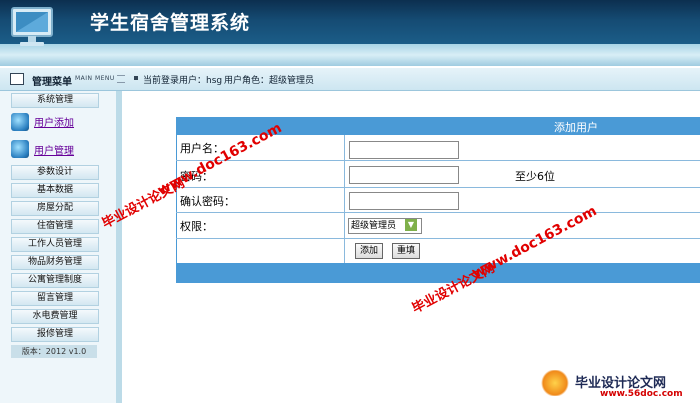  I want to click on form-row, so click(438, 225).